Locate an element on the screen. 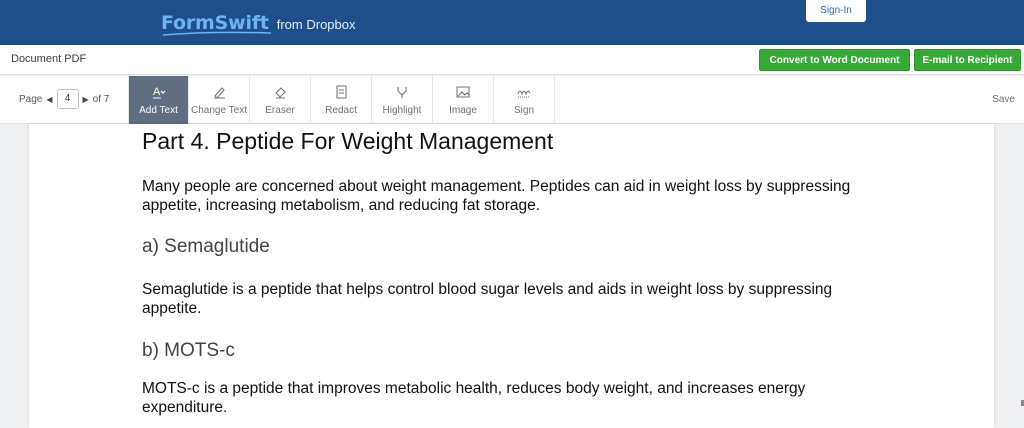  page-number-input: 4 is located at coordinates (67, 99).